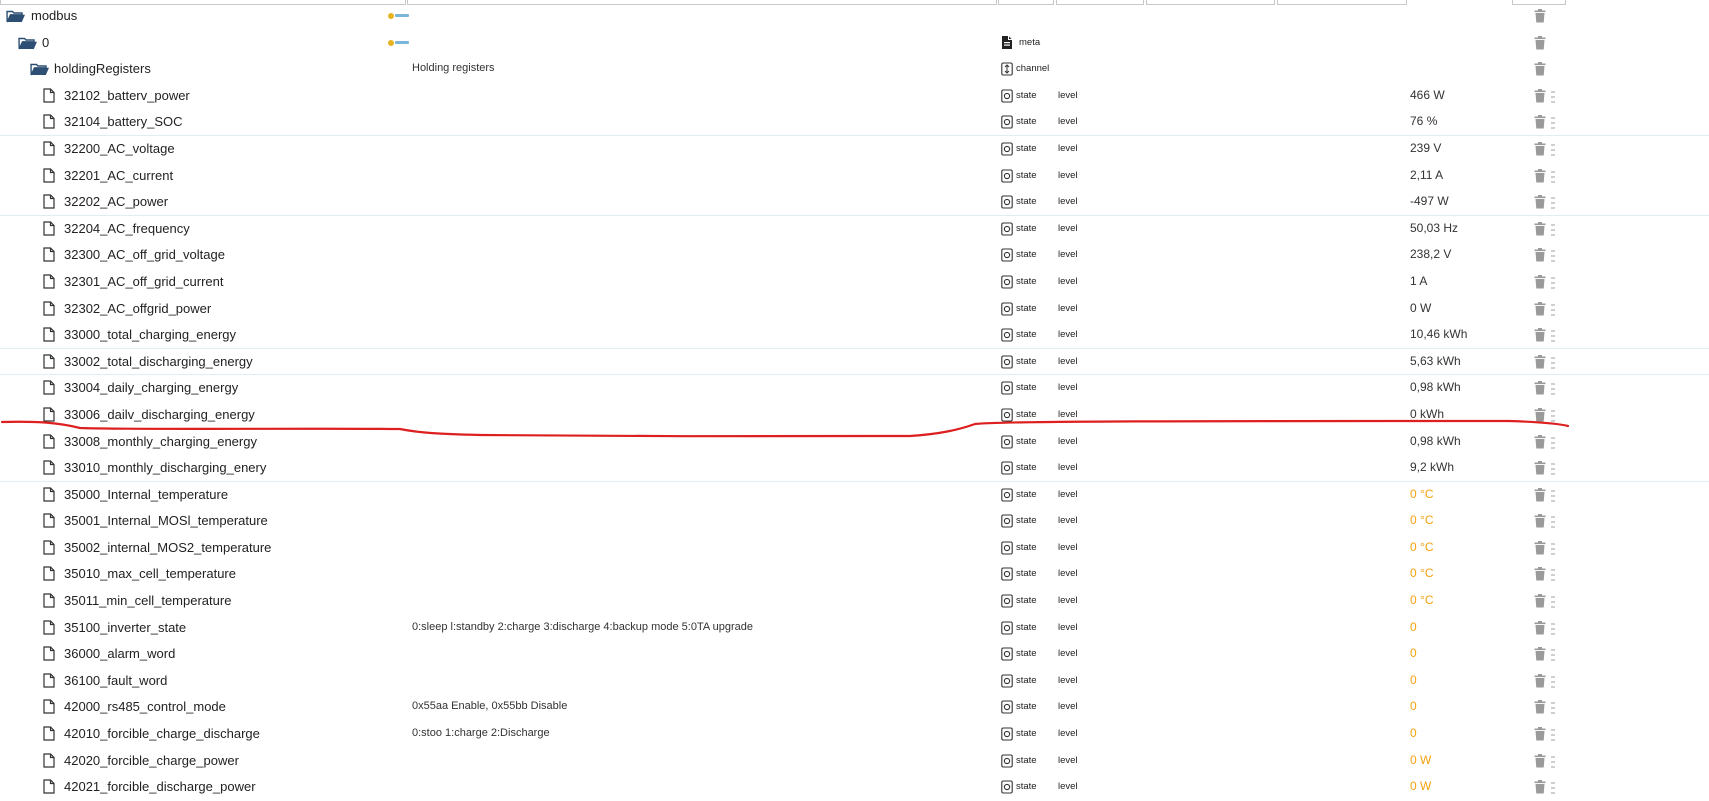 The image size is (1709, 801). I want to click on state-row: 42020_forcible_charge_power state level 0 W, so click(854, 761).